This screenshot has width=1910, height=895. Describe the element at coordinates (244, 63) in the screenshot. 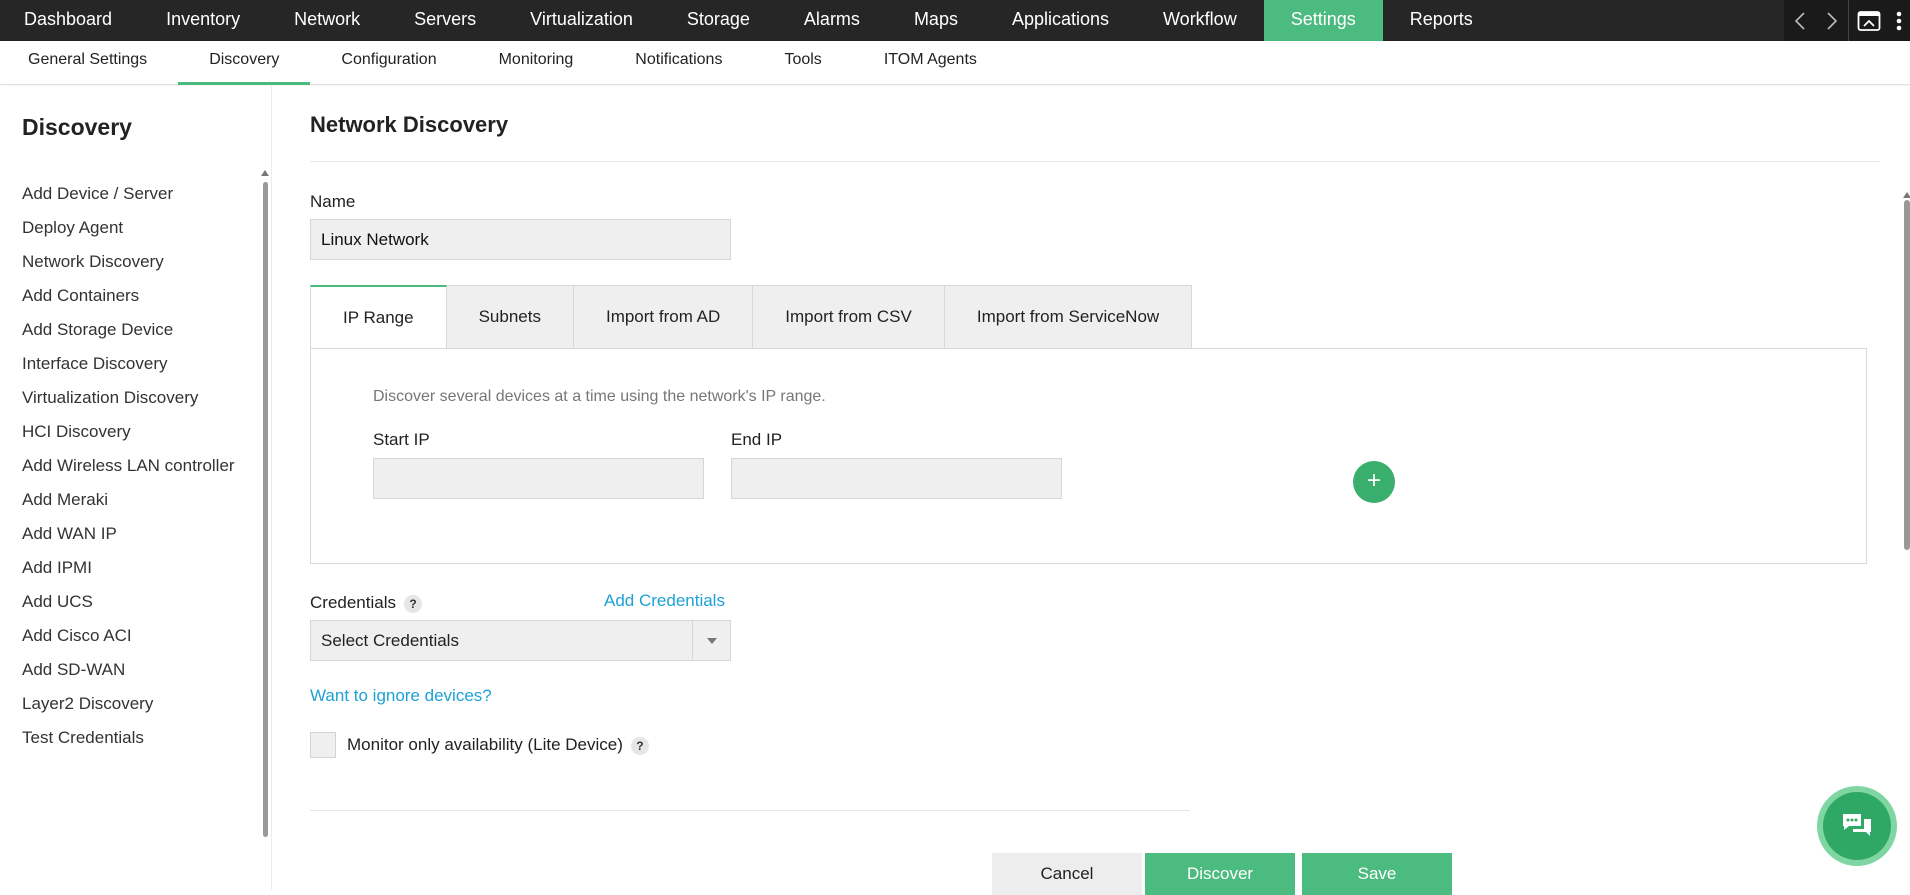

I see `subnav-item-discovery: Discovery` at that location.